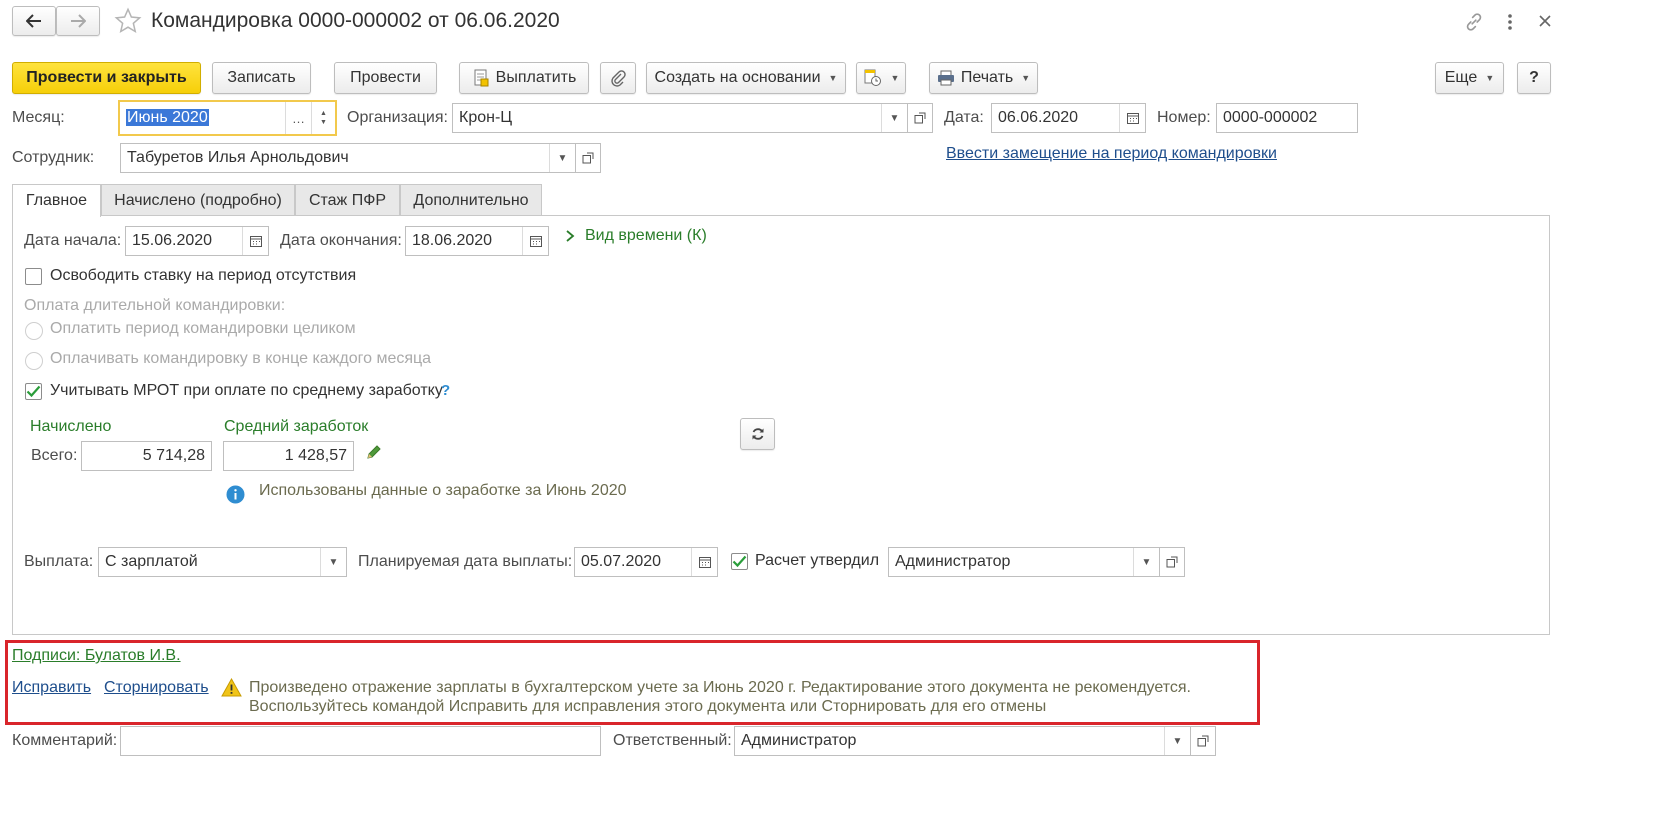 The width and height of the screenshot is (1671, 819). Describe the element at coordinates (96, 656) in the screenshot. I see `signatures-link: Подписи: Булатов И.В.` at that location.